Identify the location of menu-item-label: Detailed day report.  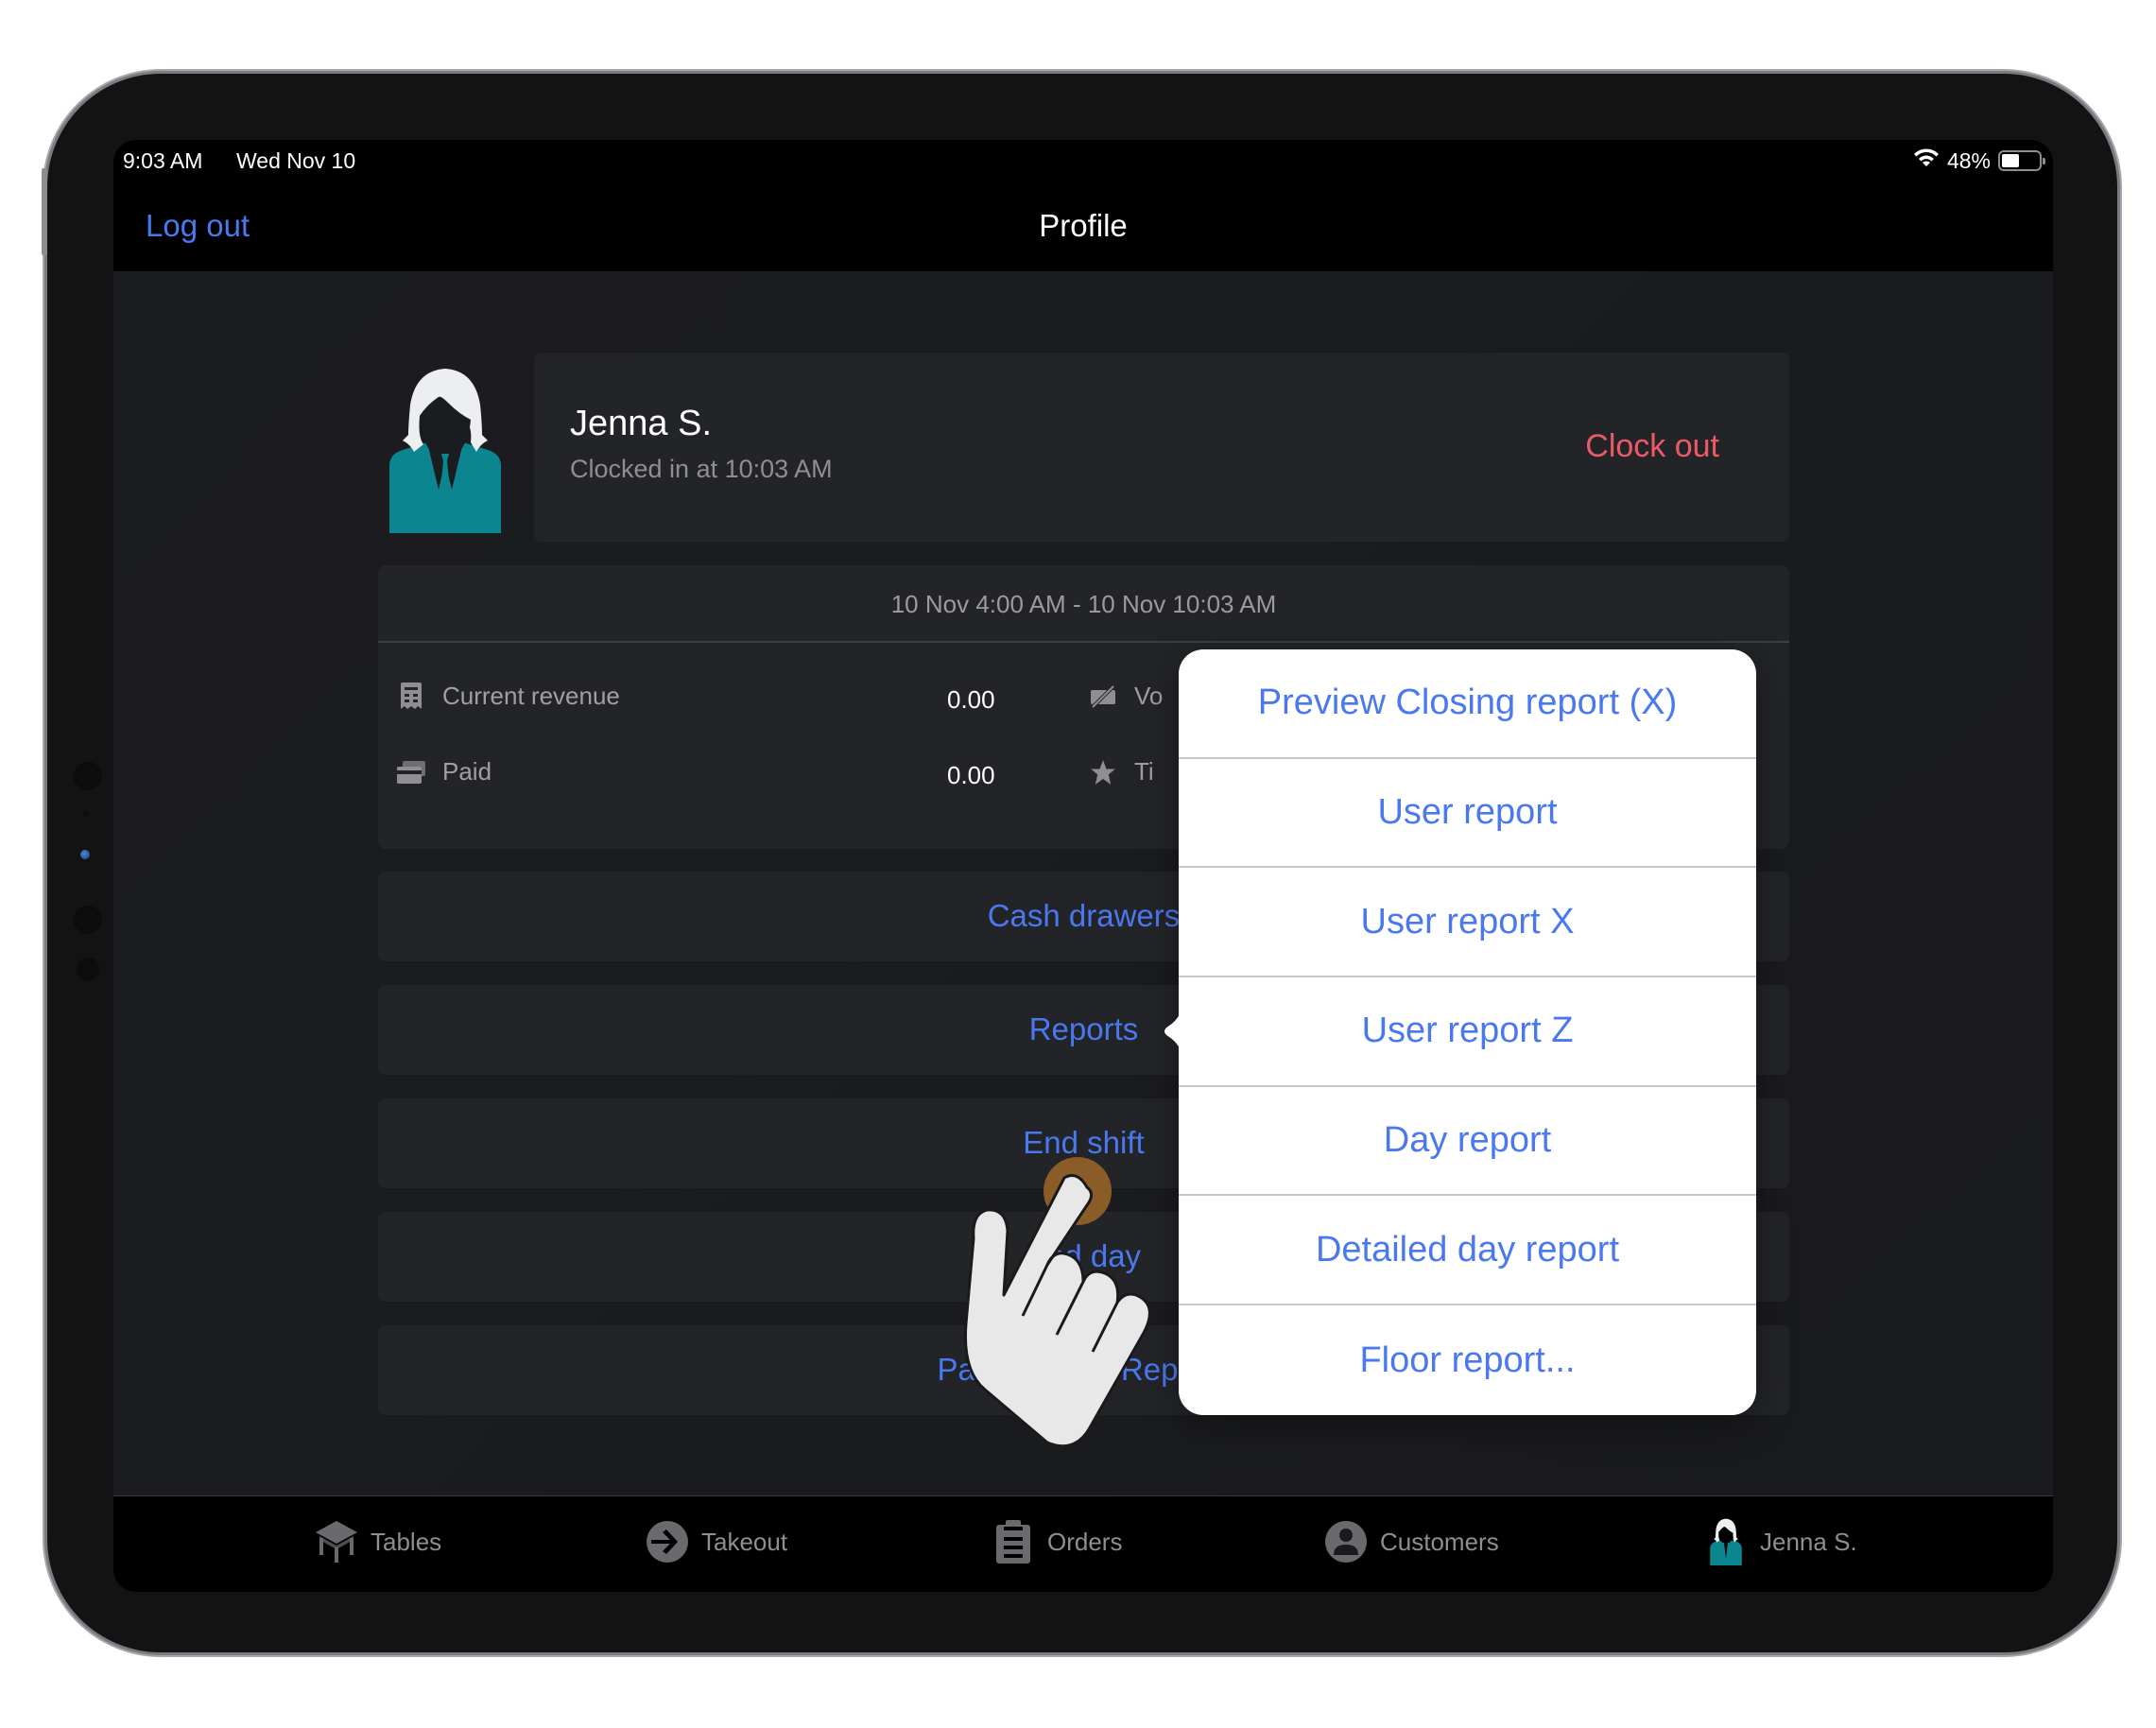
(1468, 1249).